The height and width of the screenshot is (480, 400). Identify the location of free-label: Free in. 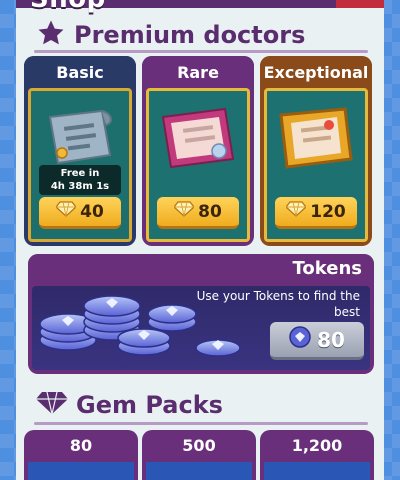
(80, 173).